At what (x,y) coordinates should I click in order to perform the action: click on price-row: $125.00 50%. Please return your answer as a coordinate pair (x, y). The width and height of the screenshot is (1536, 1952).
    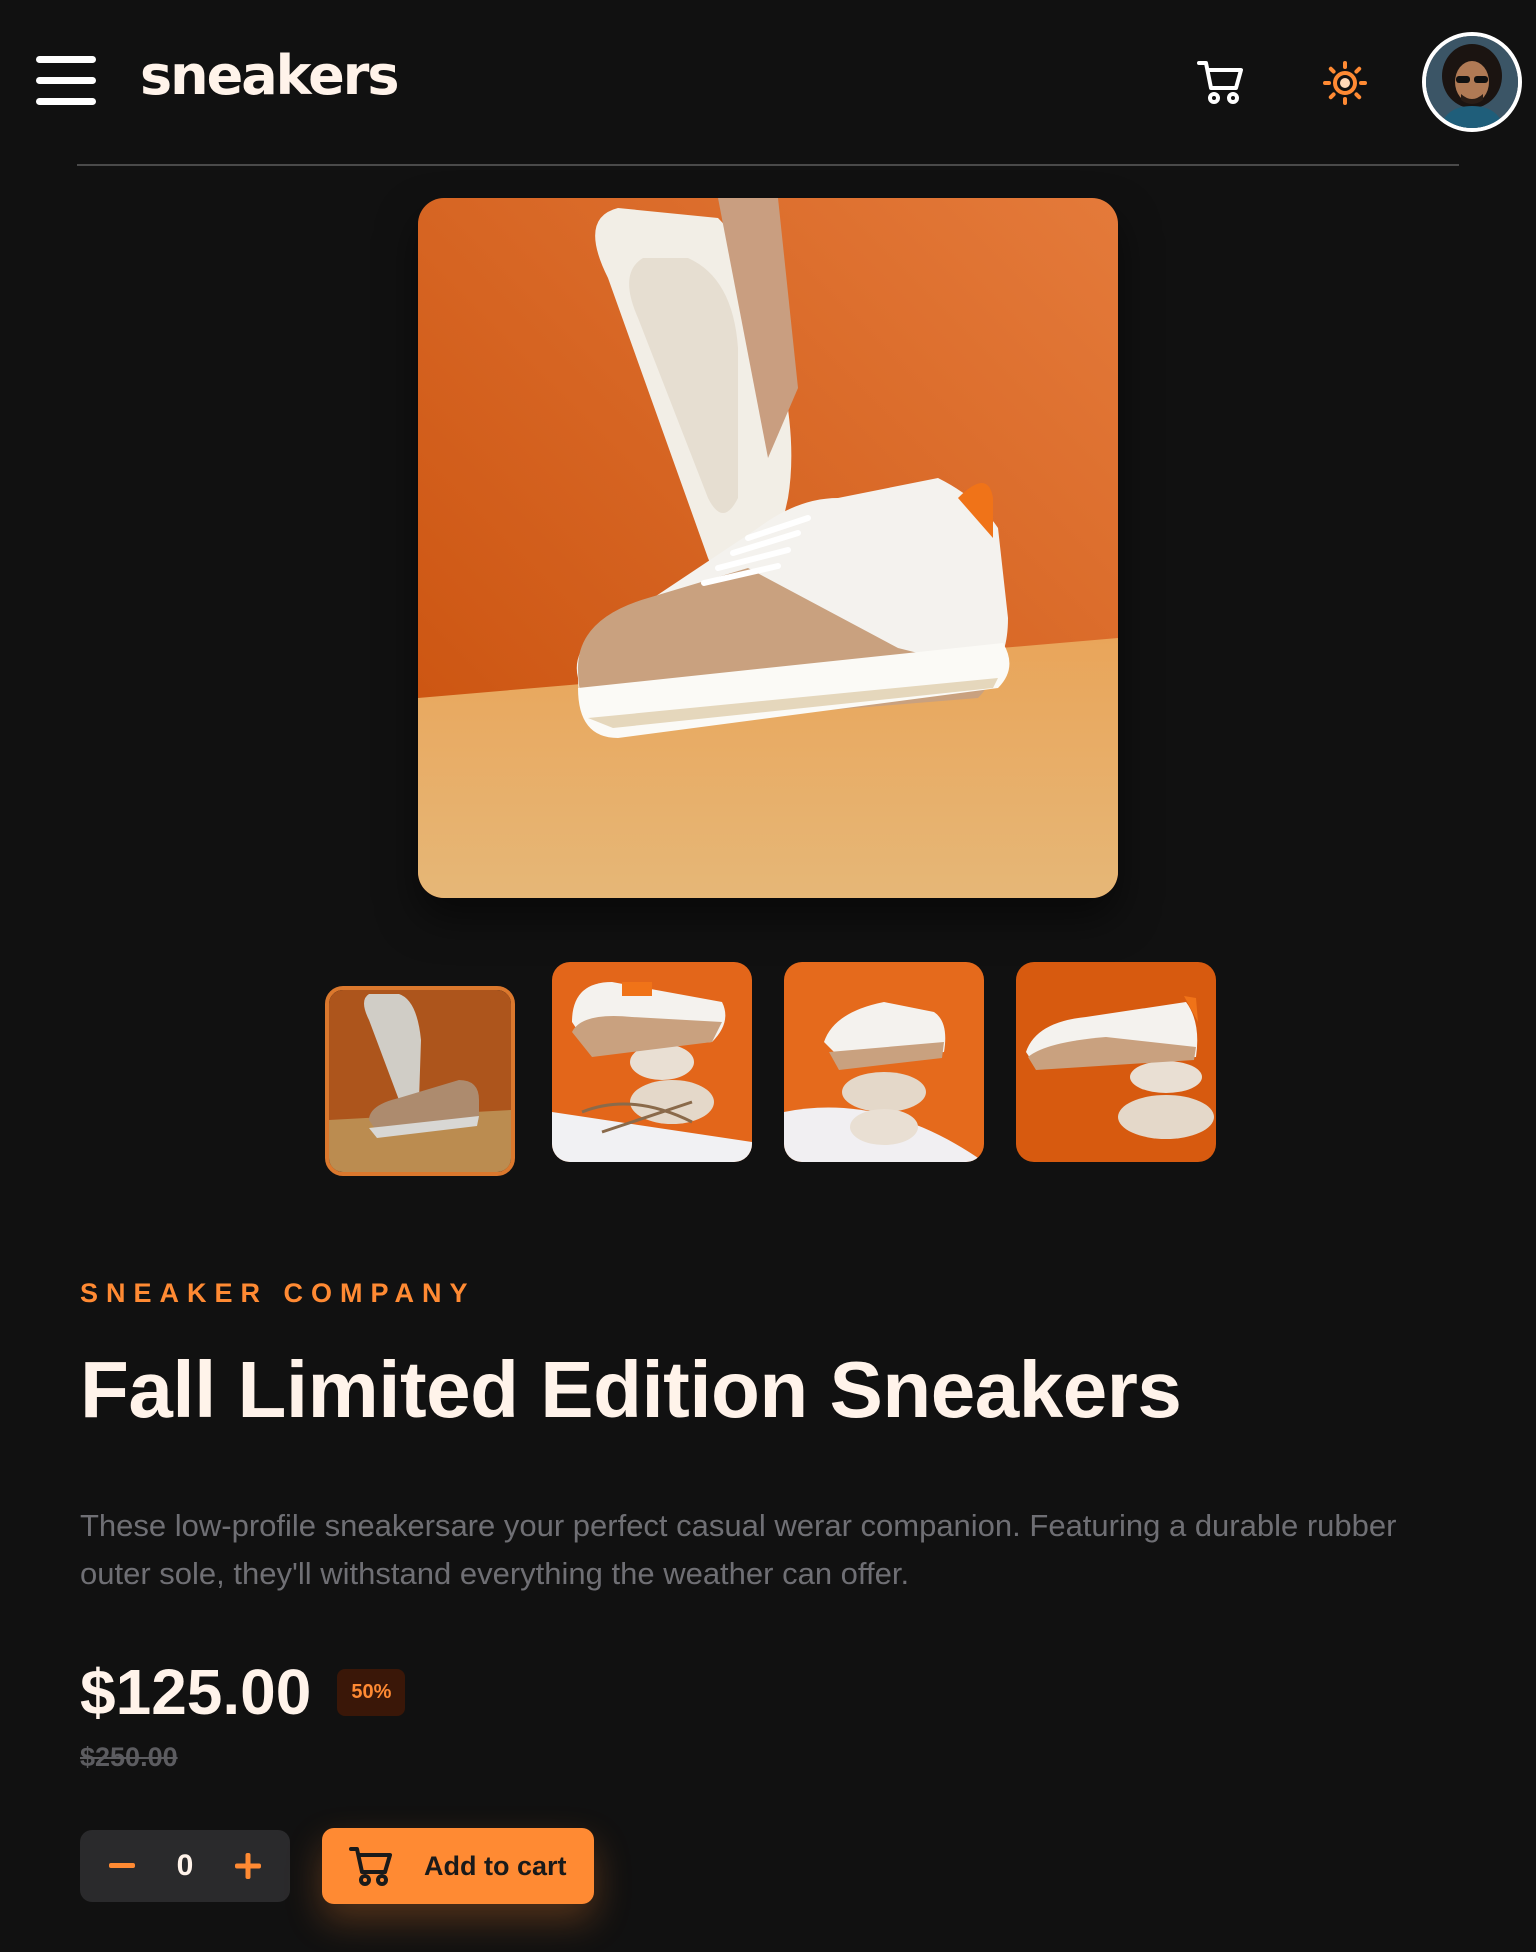
    Looking at the image, I should click on (243, 1692).